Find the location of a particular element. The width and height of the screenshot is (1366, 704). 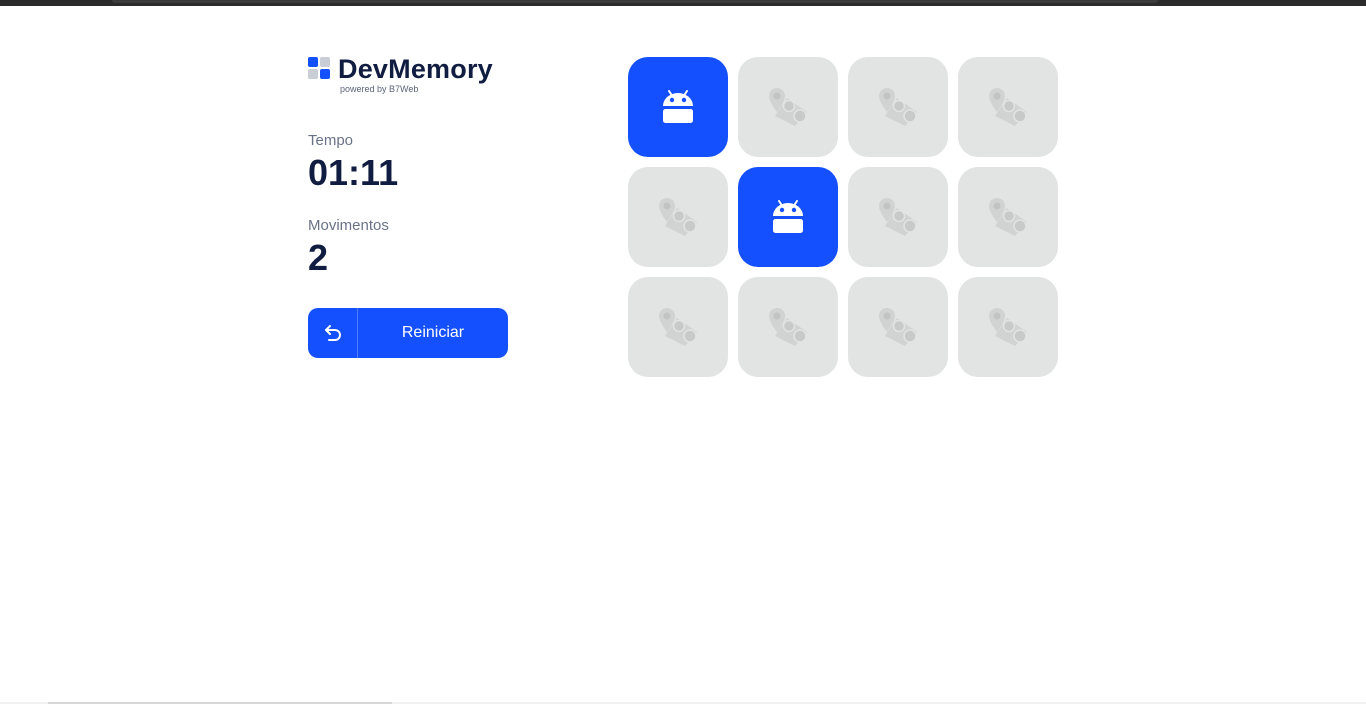

brand-title: DevMemory is located at coordinates (415, 69).